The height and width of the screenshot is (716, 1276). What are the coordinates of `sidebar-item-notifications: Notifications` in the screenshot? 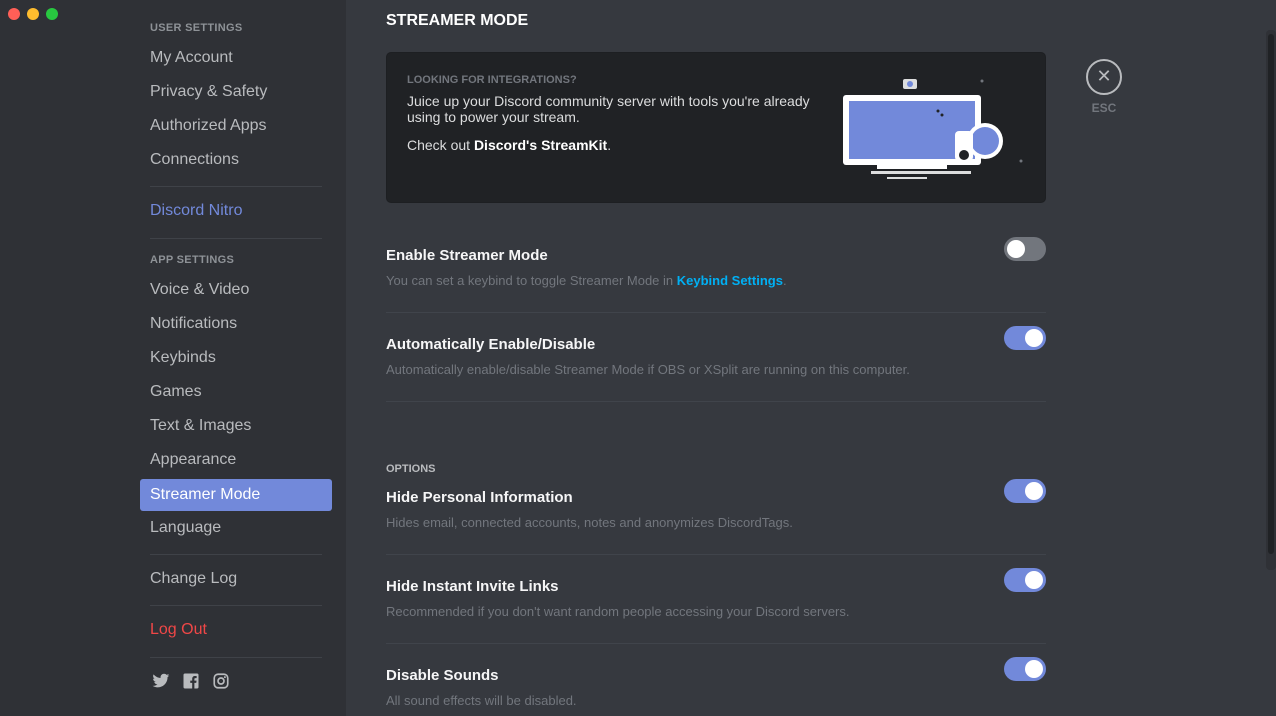 It's located at (236, 324).